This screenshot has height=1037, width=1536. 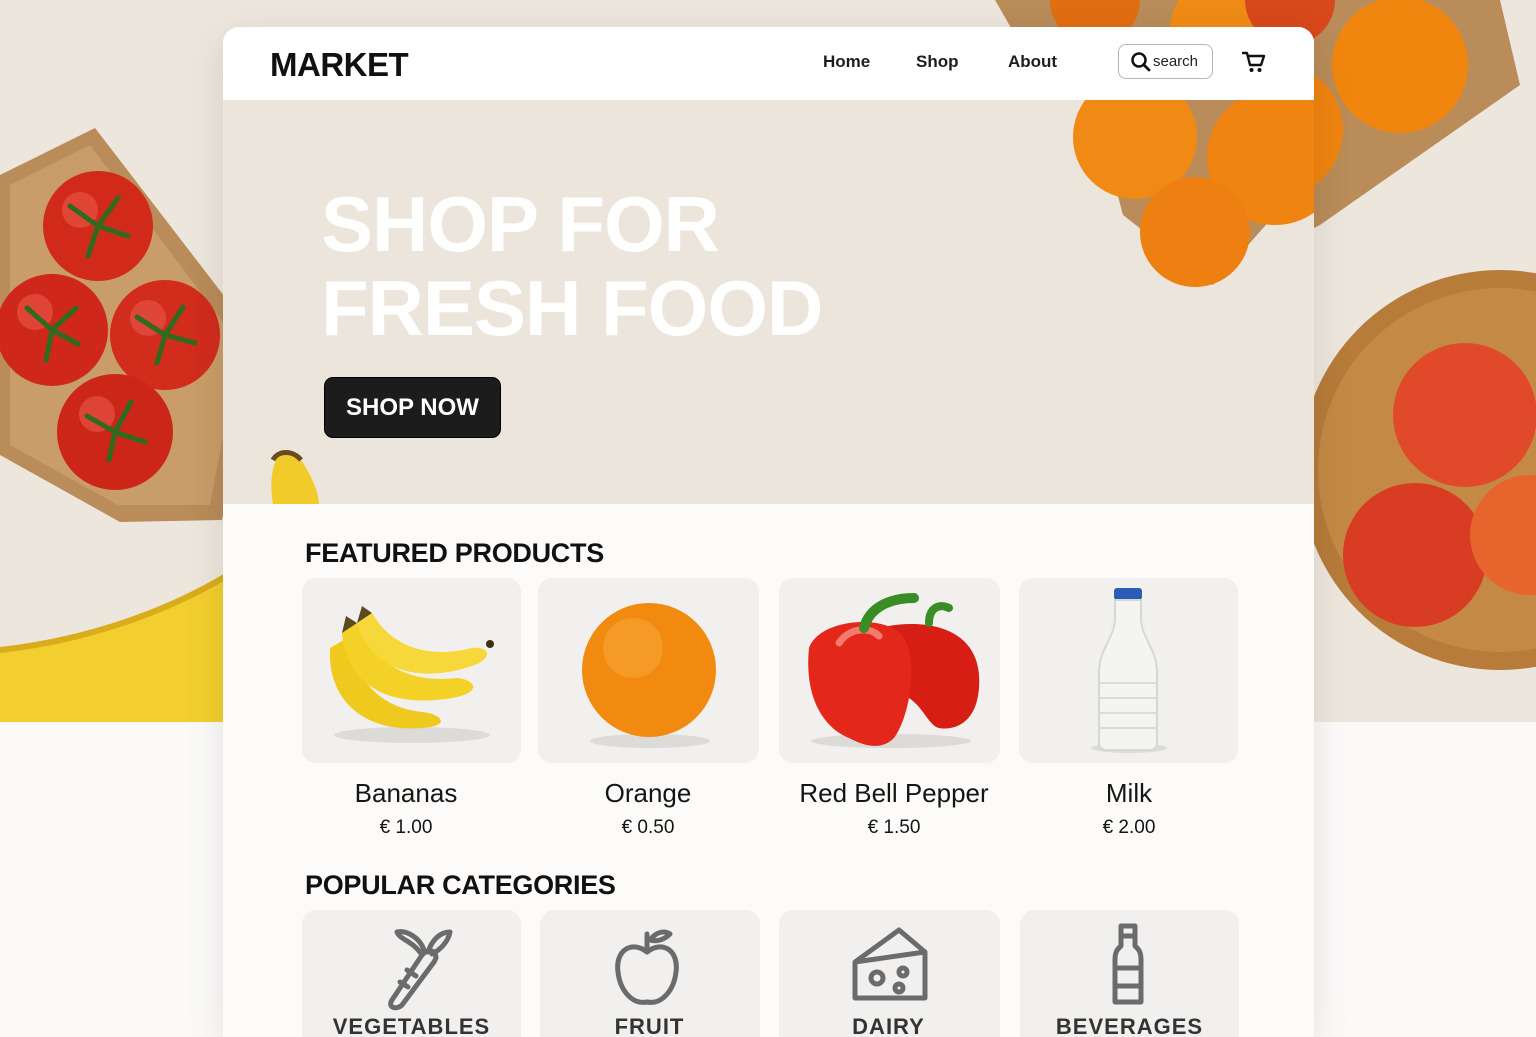 What do you see at coordinates (1129, 827) in the screenshot?
I see `product-price-milk: € 2.00` at bounding box center [1129, 827].